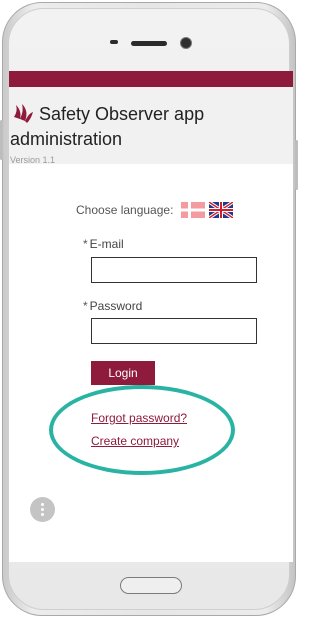 This screenshot has height=619, width=320. What do you see at coordinates (23, 113) in the screenshot?
I see `company-logo-icon` at bounding box center [23, 113].